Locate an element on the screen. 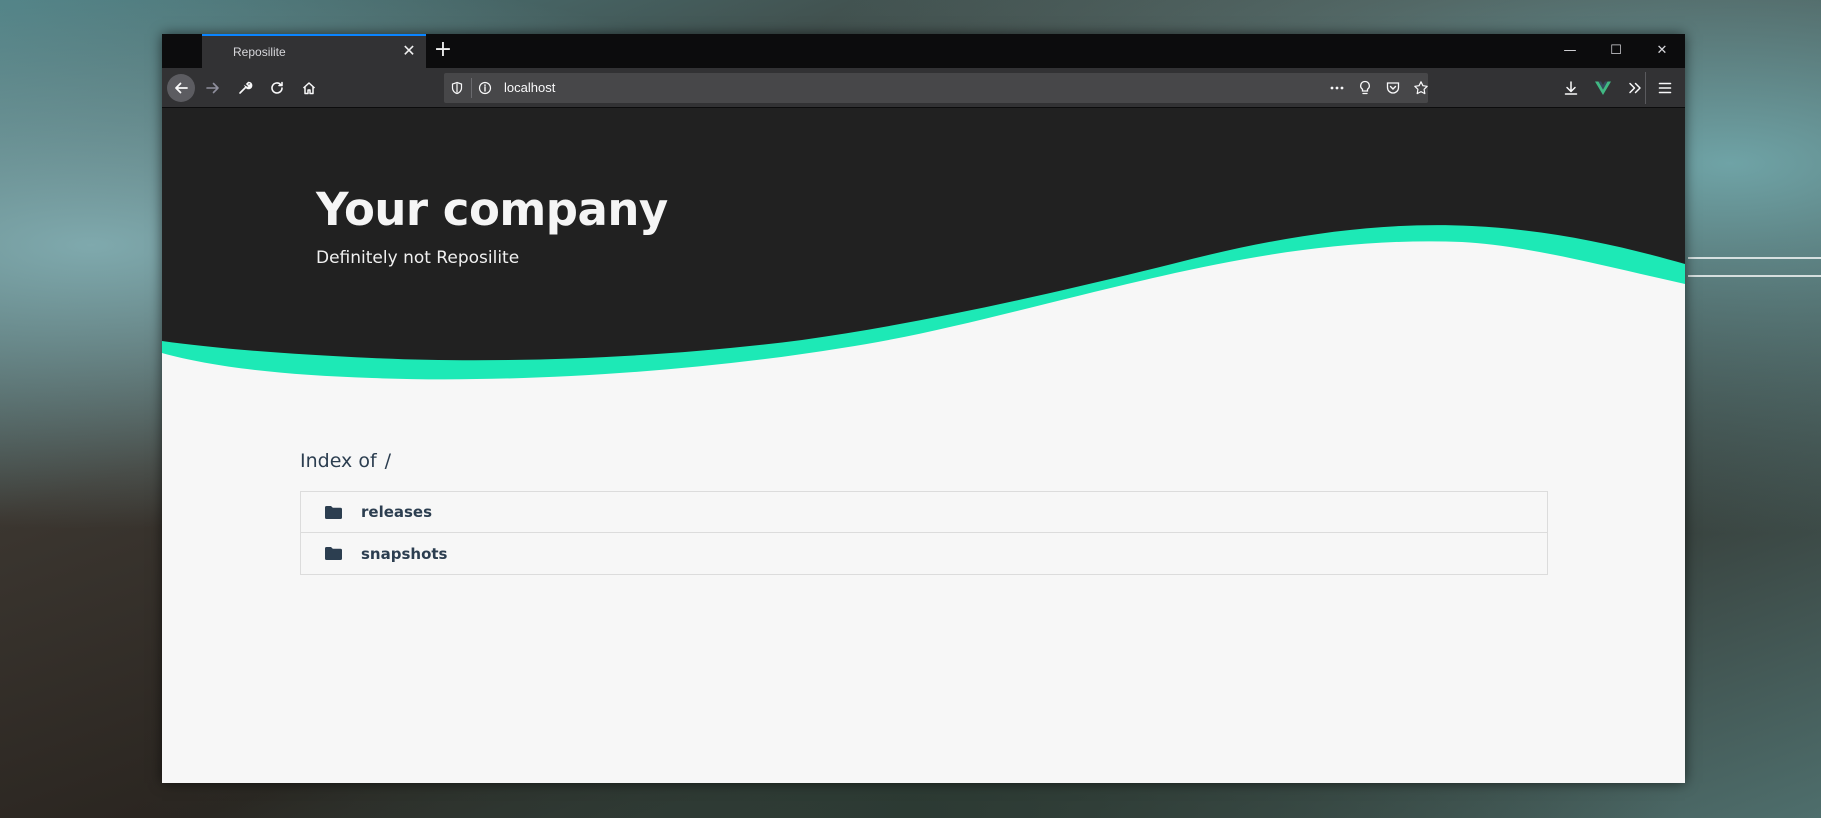  forward-button is located at coordinates (213, 88).